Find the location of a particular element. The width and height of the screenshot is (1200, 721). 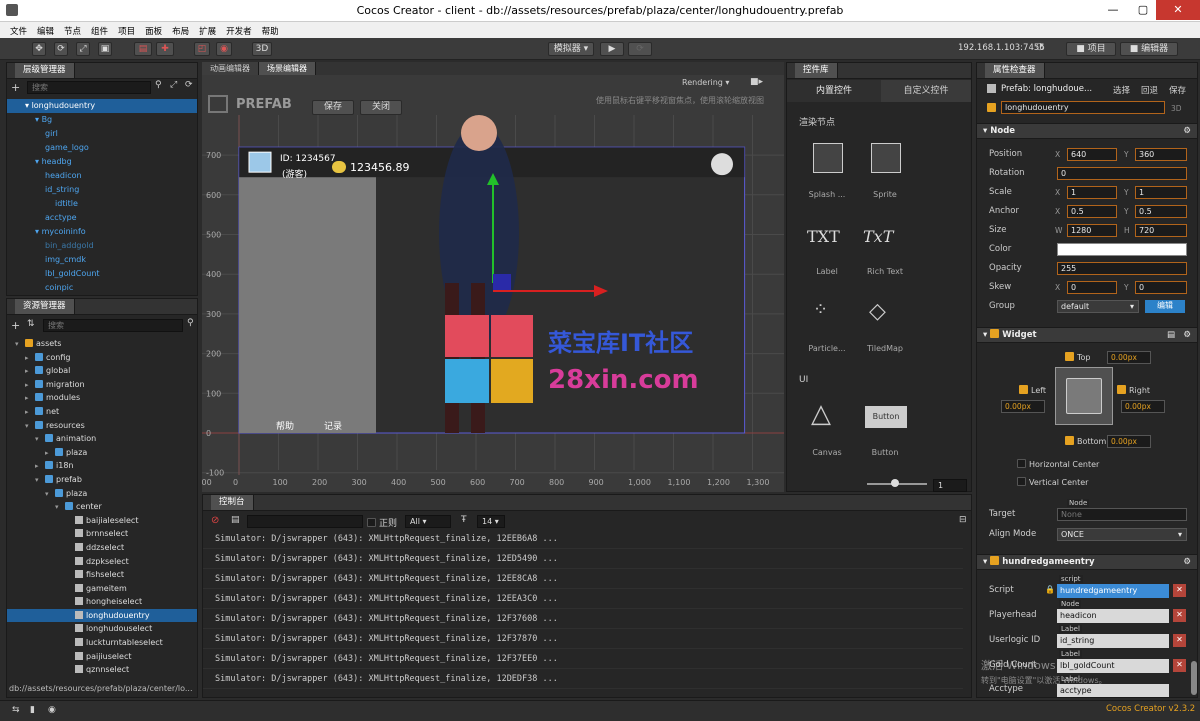

playerhead-clear-button: ✕ is located at coordinates (1179, 615).